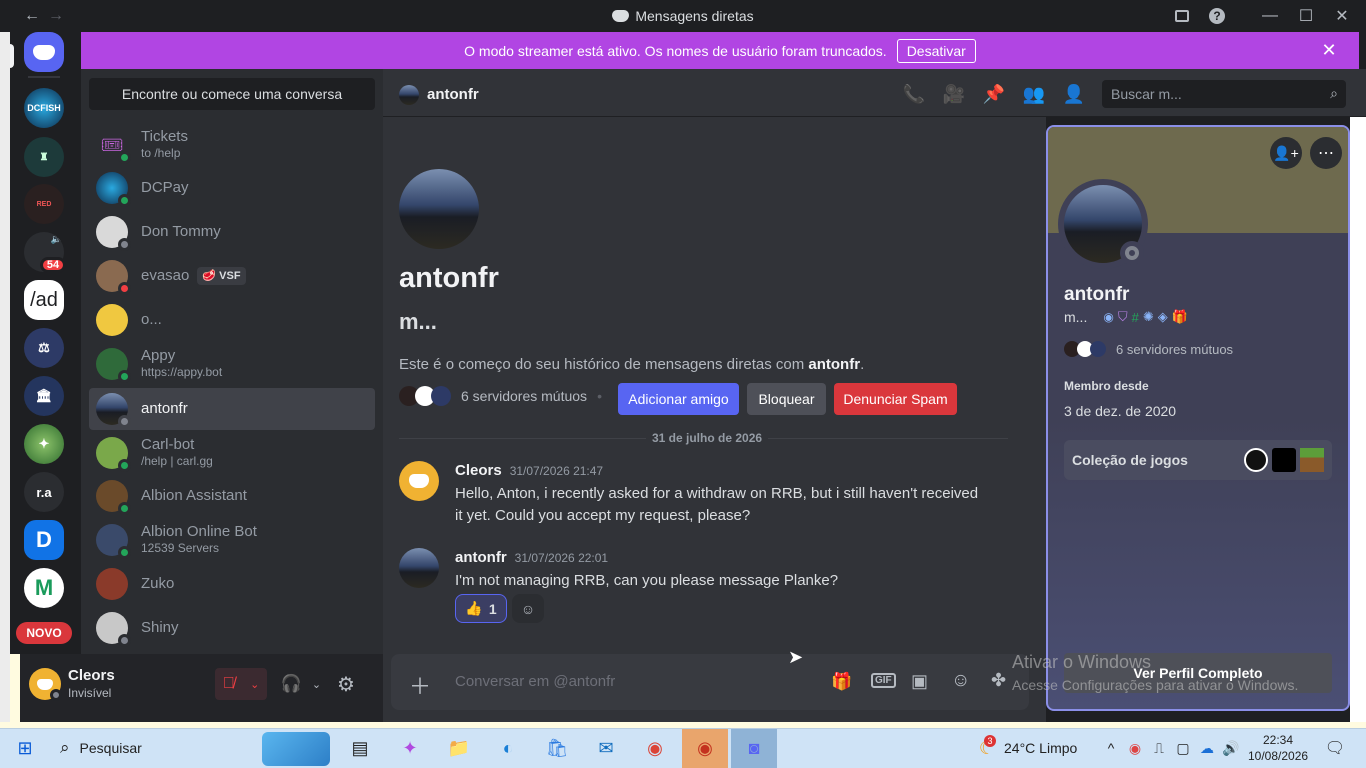 The width and height of the screenshot is (1366, 768). Describe the element at coordinates (301, 684) in the screenshot. I see `deafen-button: 🎧 ⌄` at that location.